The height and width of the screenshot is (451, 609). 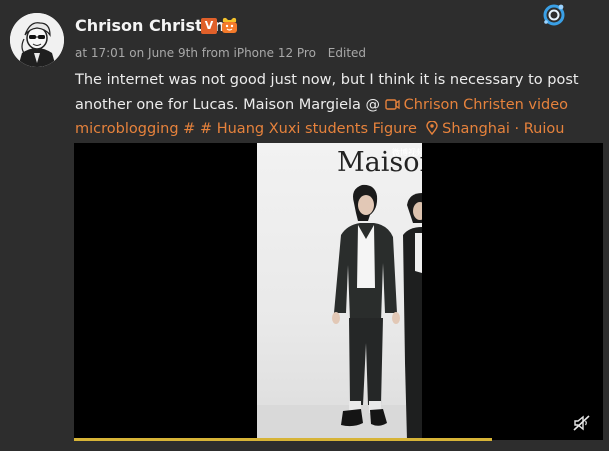 I want to click on location-pin-icon, so click(x=432, y=128).